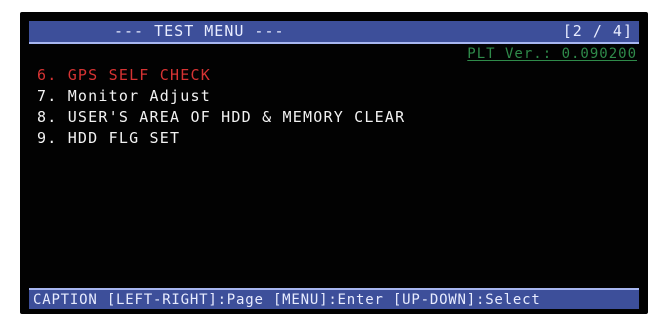  I want to click on page-indicator: [2 / 4], so click(597, 31).